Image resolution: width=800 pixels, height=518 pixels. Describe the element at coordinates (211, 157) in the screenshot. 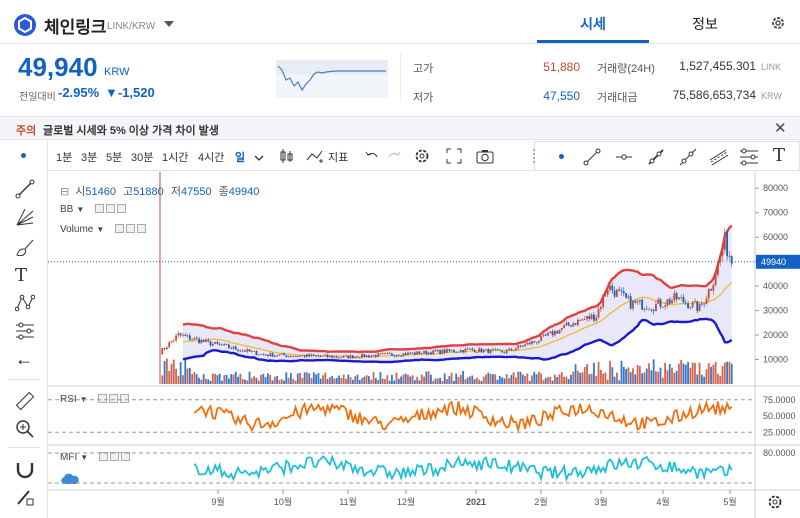

I see `interval-4h: 4시간` at that location.